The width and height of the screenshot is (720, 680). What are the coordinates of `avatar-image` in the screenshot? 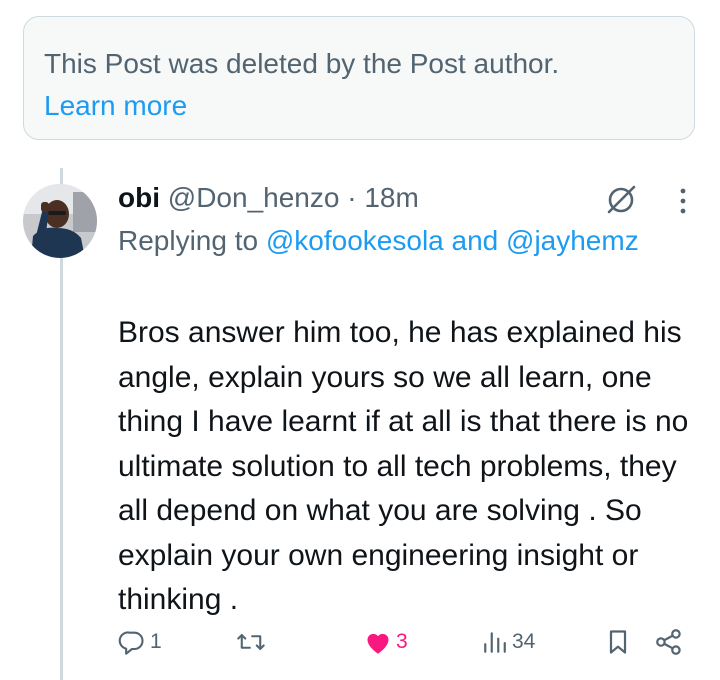 It's located at (60, 221).